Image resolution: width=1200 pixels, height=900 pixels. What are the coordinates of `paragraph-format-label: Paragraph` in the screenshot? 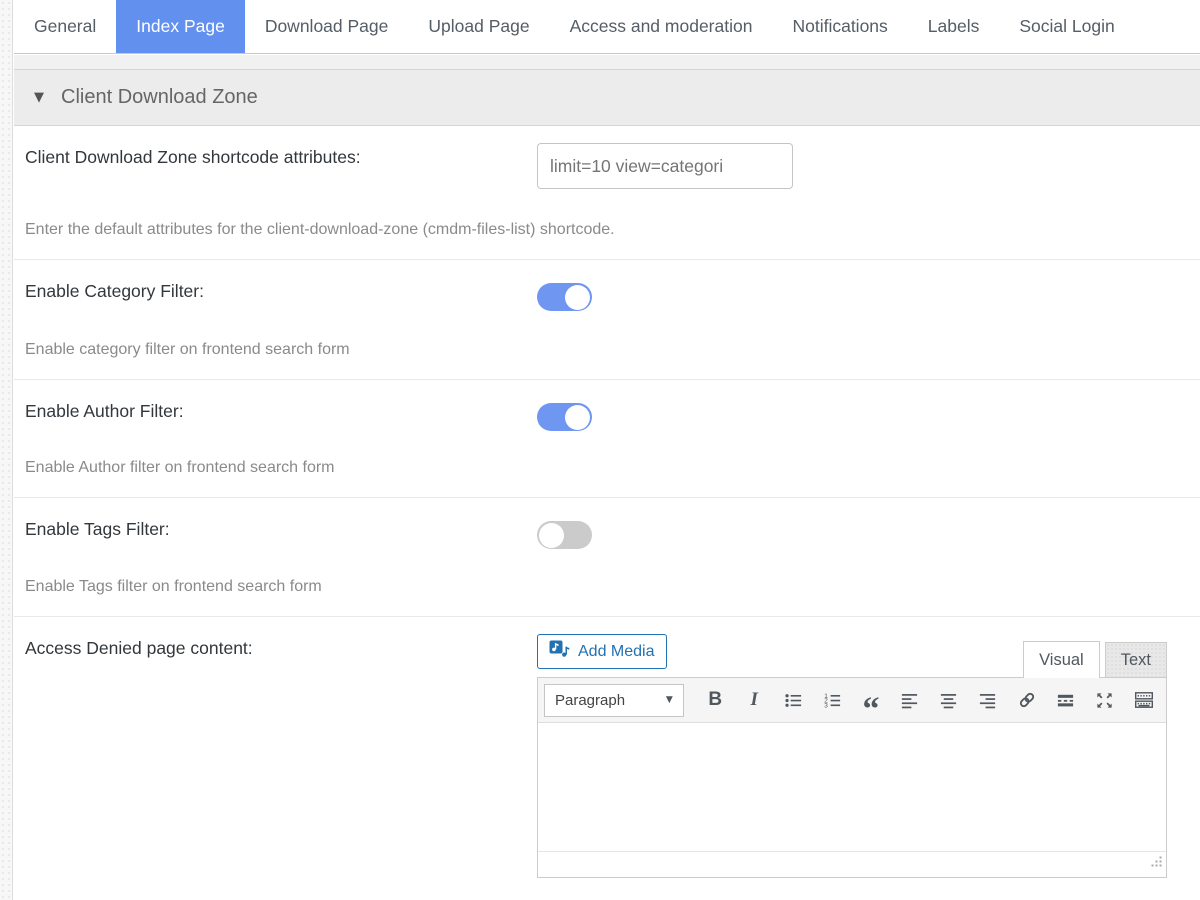 It's located at (590, 700).